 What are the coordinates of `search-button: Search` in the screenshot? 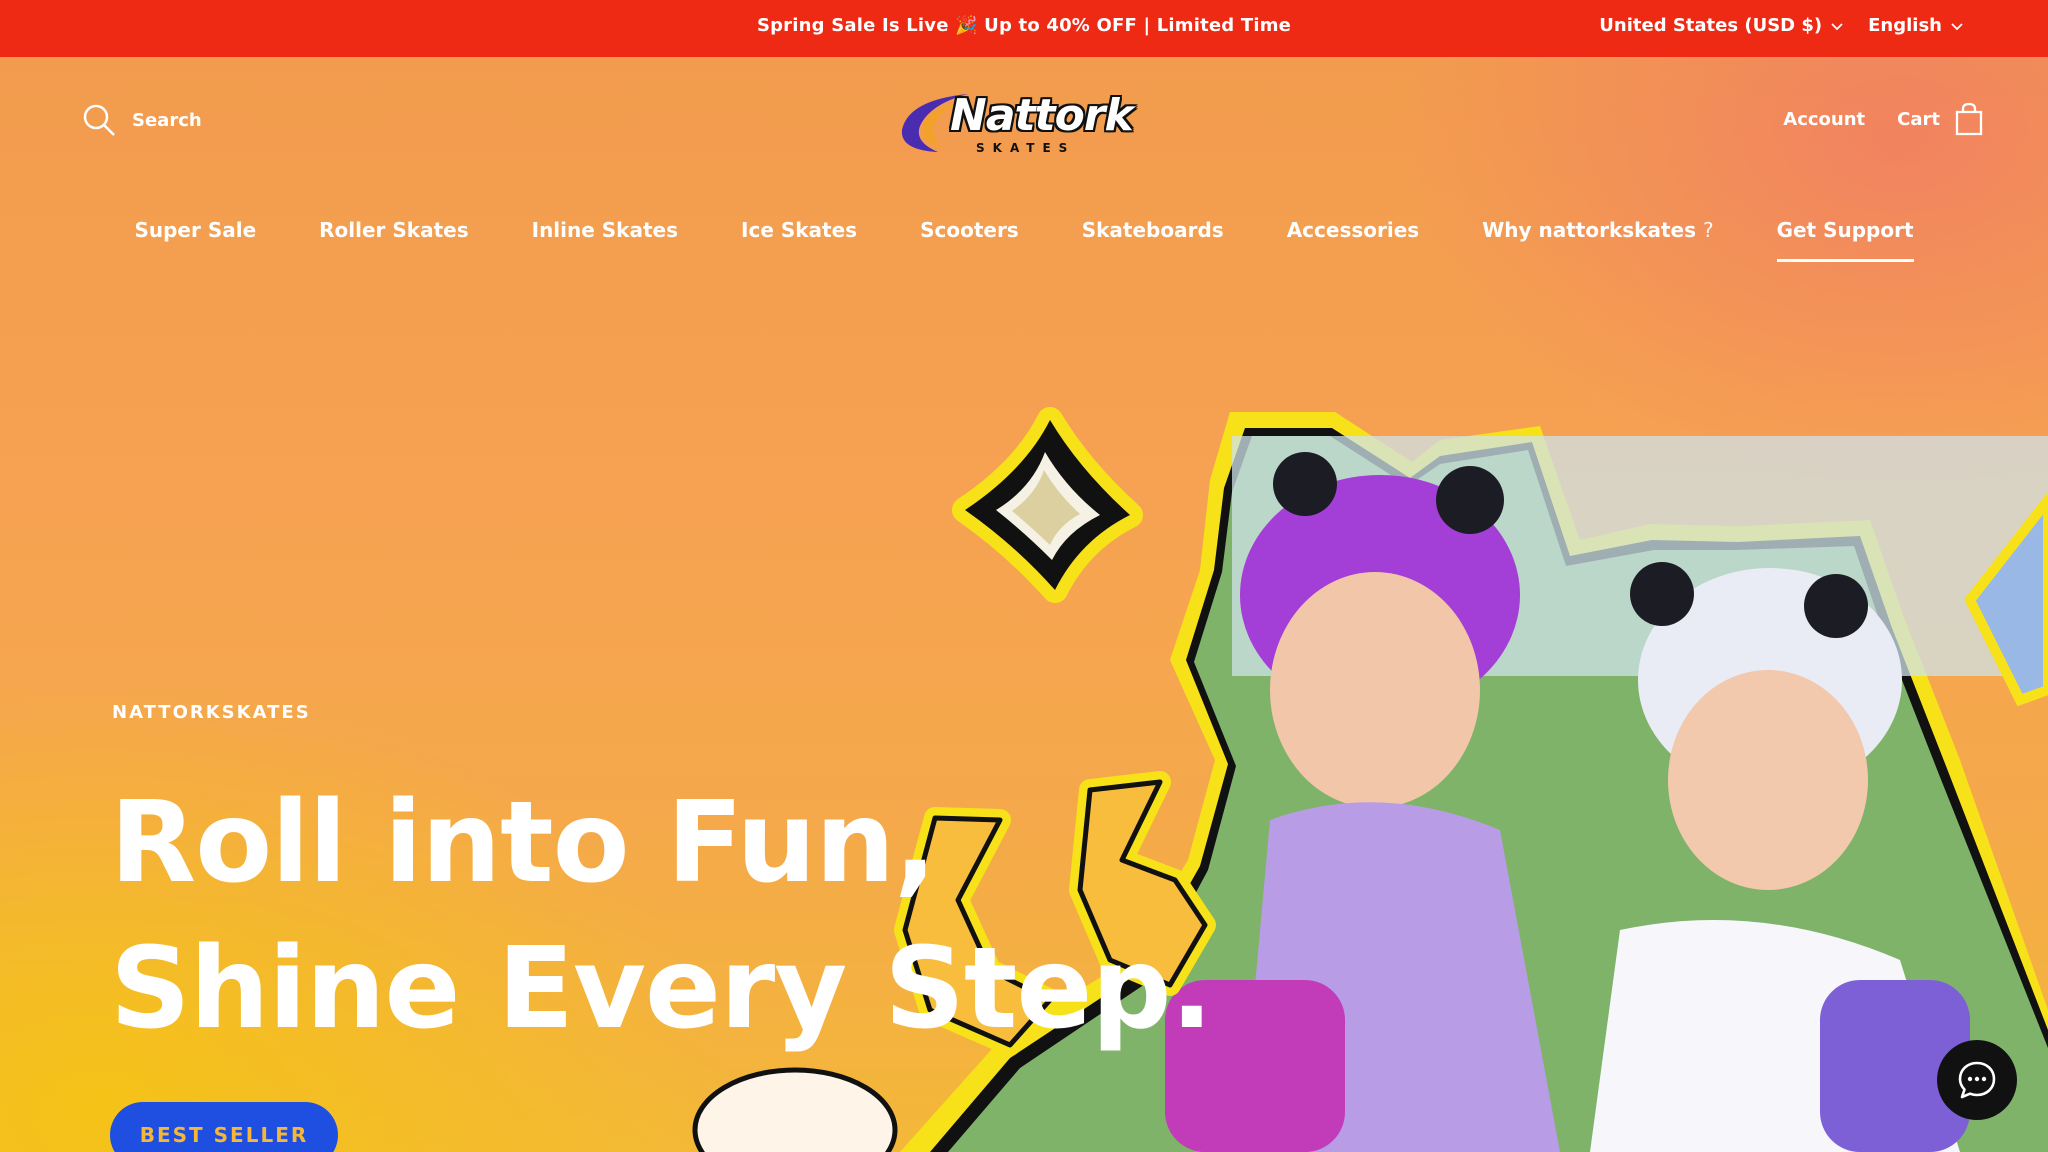 It's located at (142, 120).